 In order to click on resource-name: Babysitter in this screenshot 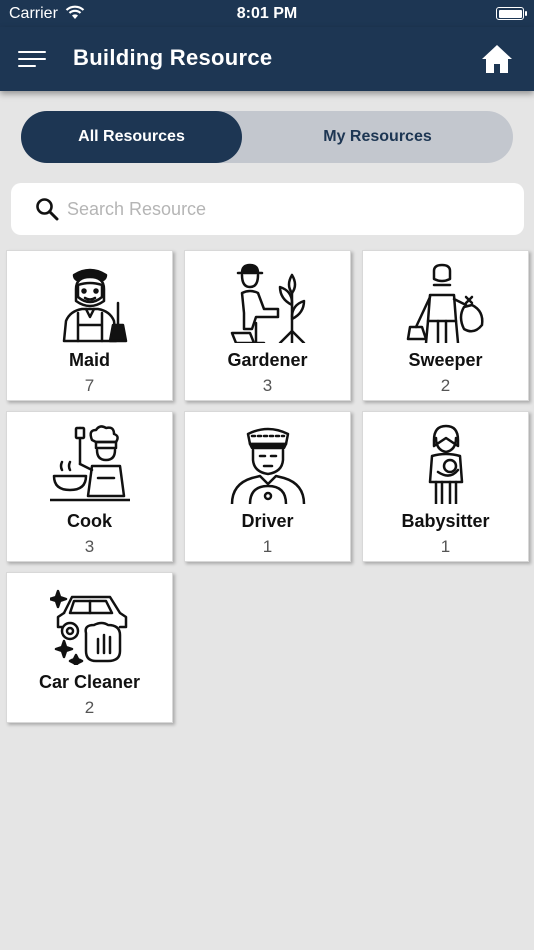, I will do `click(445, 521)`.